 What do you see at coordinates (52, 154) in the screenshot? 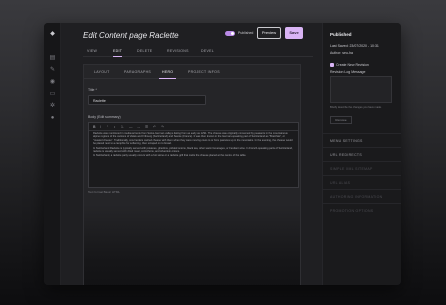
I see `admin-toolbar: ◆ ▤ ✎ ◉ ▭ ✲ ●` at bounding box center [52, 154].